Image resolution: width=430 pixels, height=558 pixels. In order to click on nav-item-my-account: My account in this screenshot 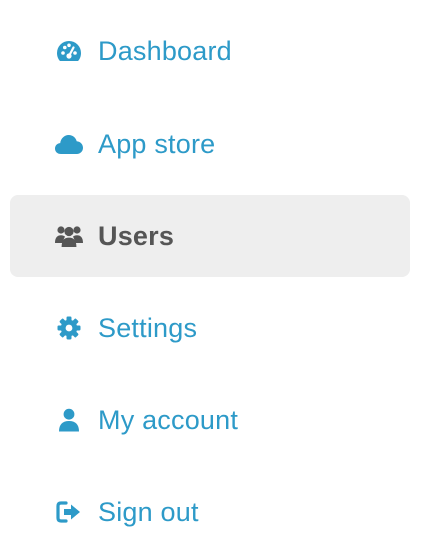, I will do `click(210, 420)`.